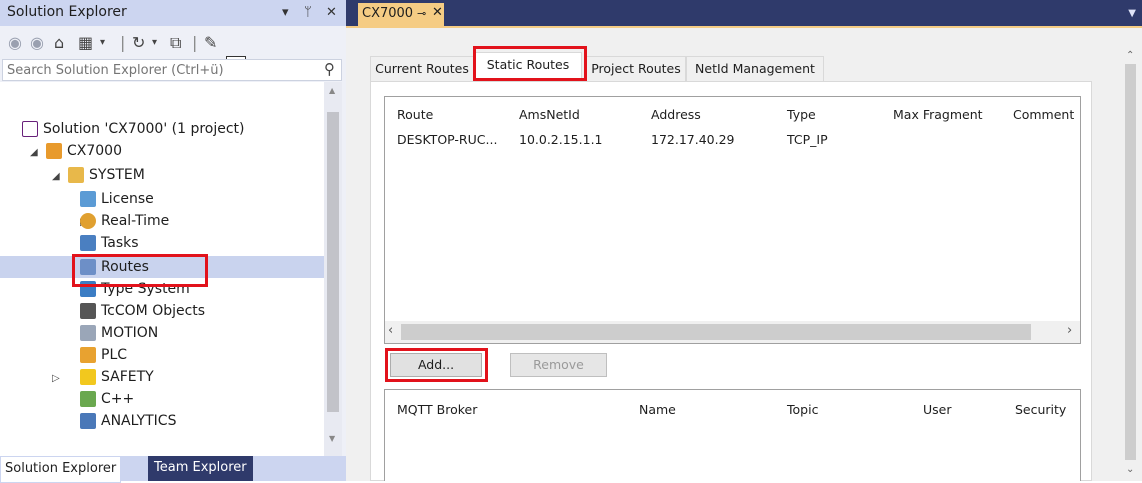 The height and width of the screenshot is (483, 1142). I want to click on tcom-icon, so click(88, 311).